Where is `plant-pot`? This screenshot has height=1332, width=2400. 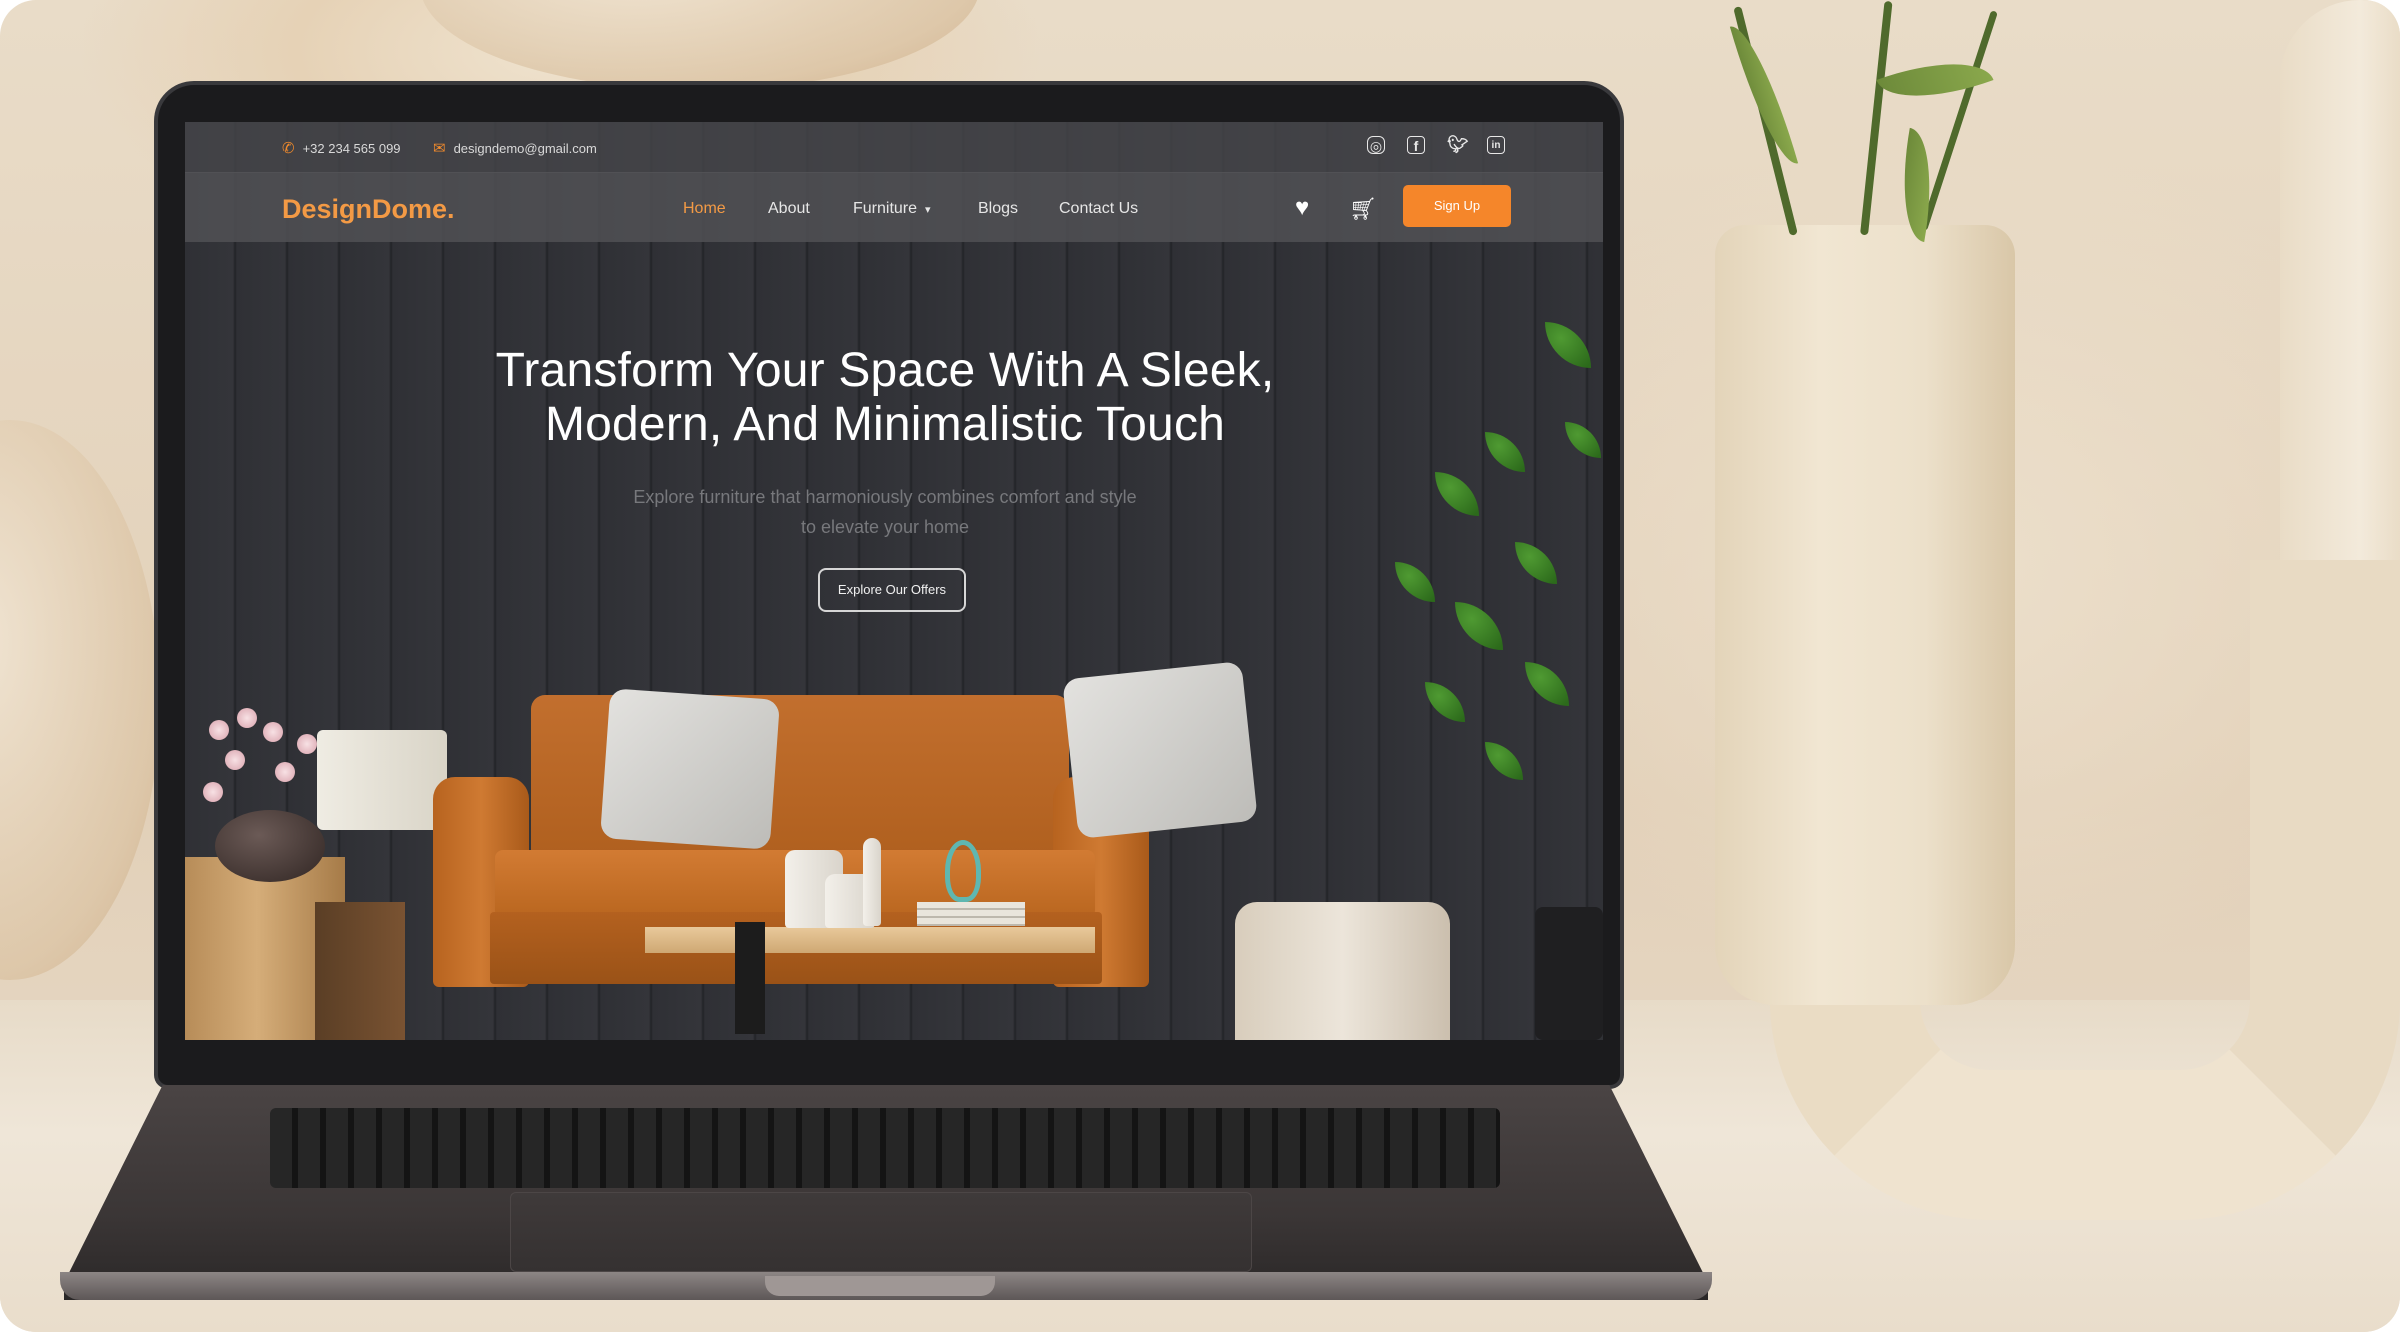 plant-pot is located at coordinates (1569, 973).